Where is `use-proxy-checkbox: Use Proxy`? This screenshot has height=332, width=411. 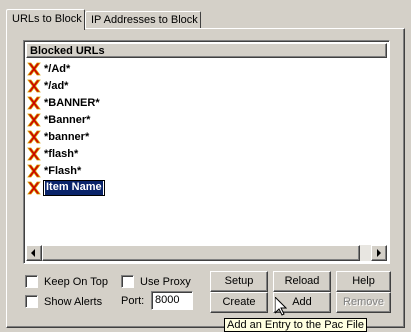 use-proxy-checkbox: Use Proxy is located at coordinates (156, 281).